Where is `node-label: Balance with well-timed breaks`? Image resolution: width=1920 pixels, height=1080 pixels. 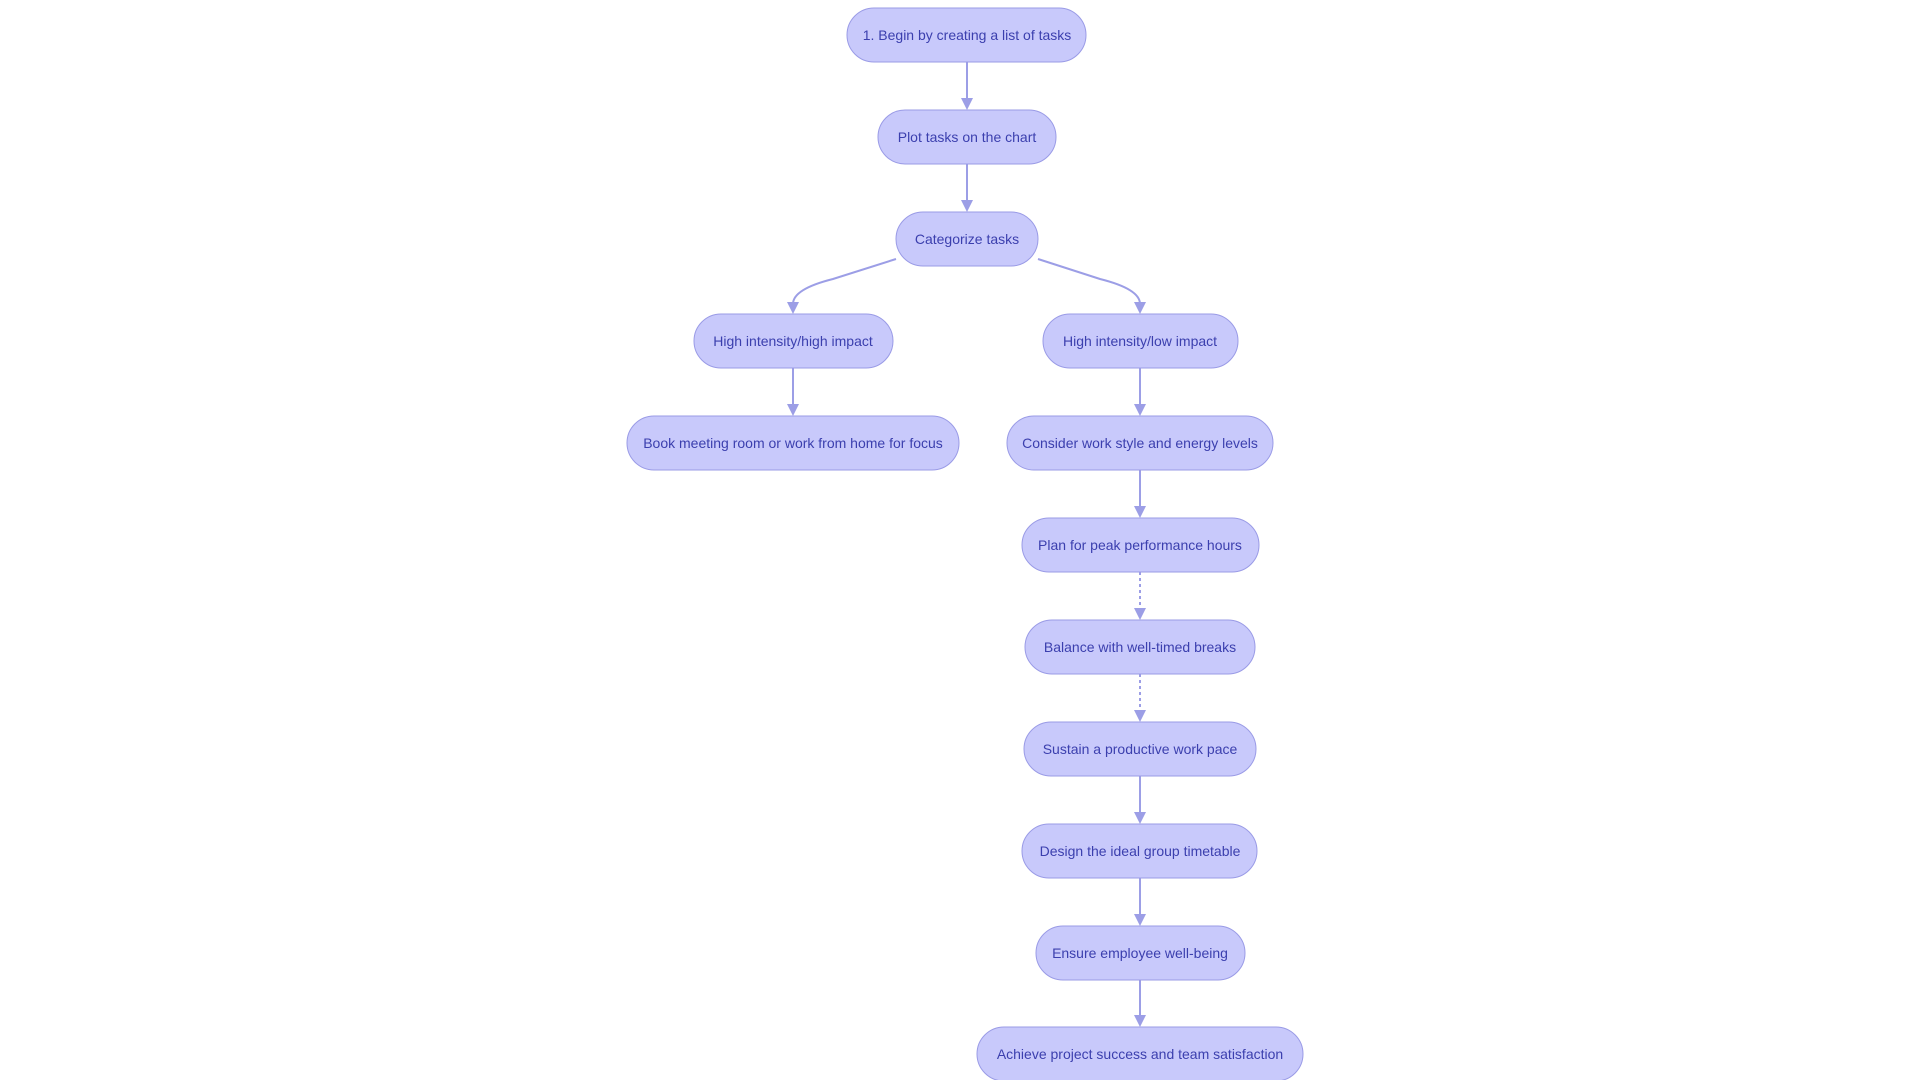 node-label: Balance with well-timed breaks is located at coordinates (1140, 647).